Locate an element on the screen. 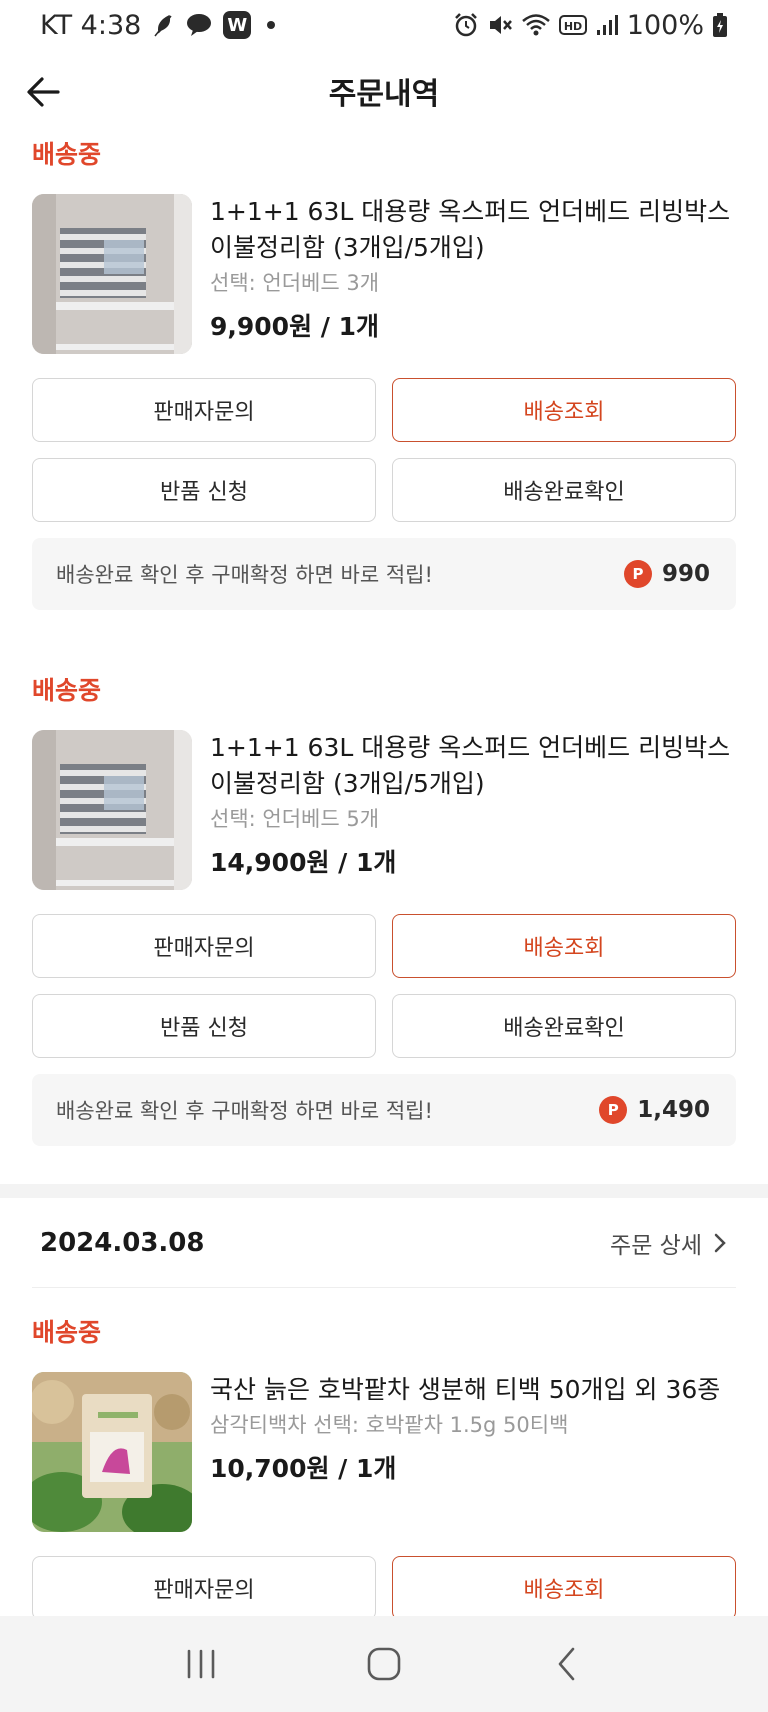 The height and width of the screenshot is (1712, 768). system-nav-bar is located at coordinates (384, 1664).